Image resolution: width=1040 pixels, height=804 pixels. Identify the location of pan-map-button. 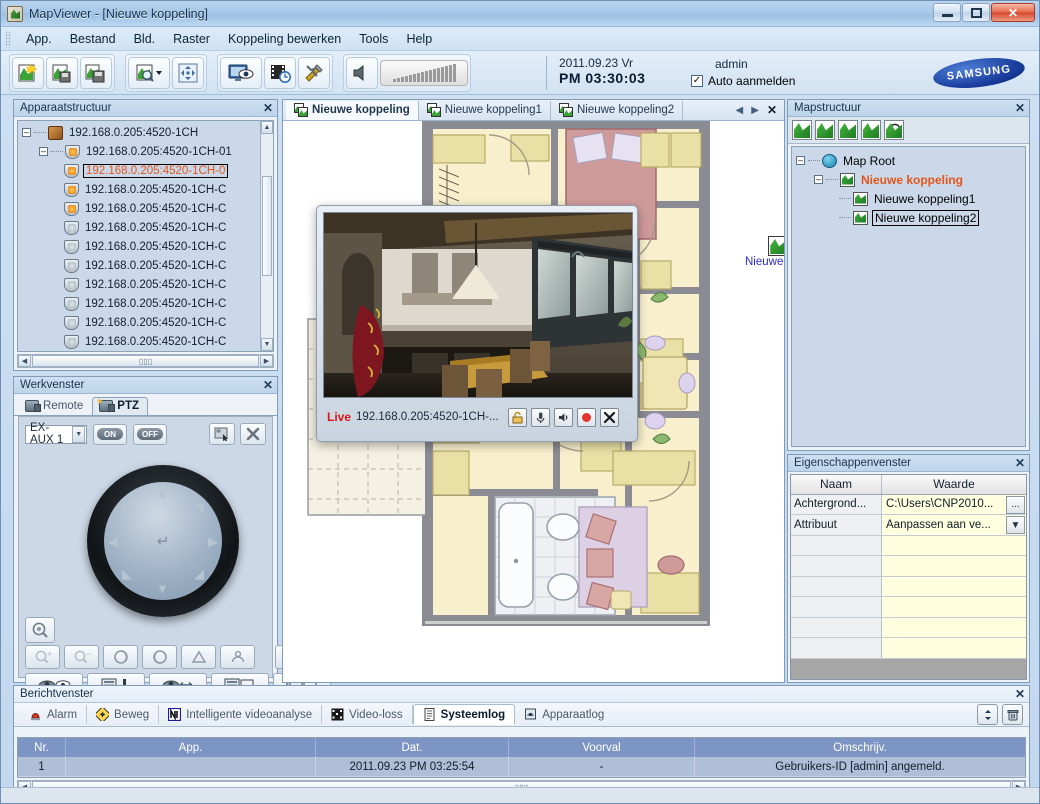
(188, 72).